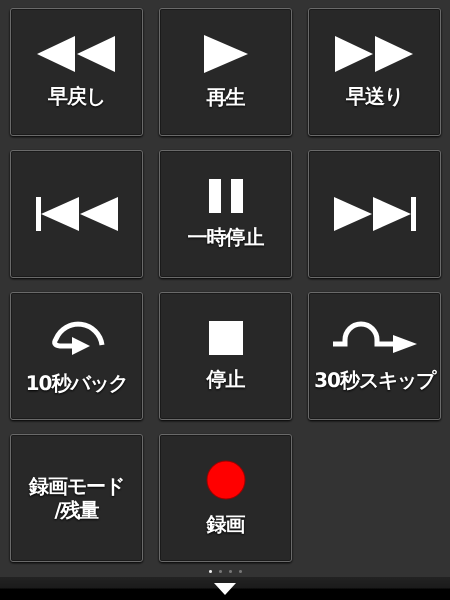  I want to click on skip-forward-icon, so click(375, 214).